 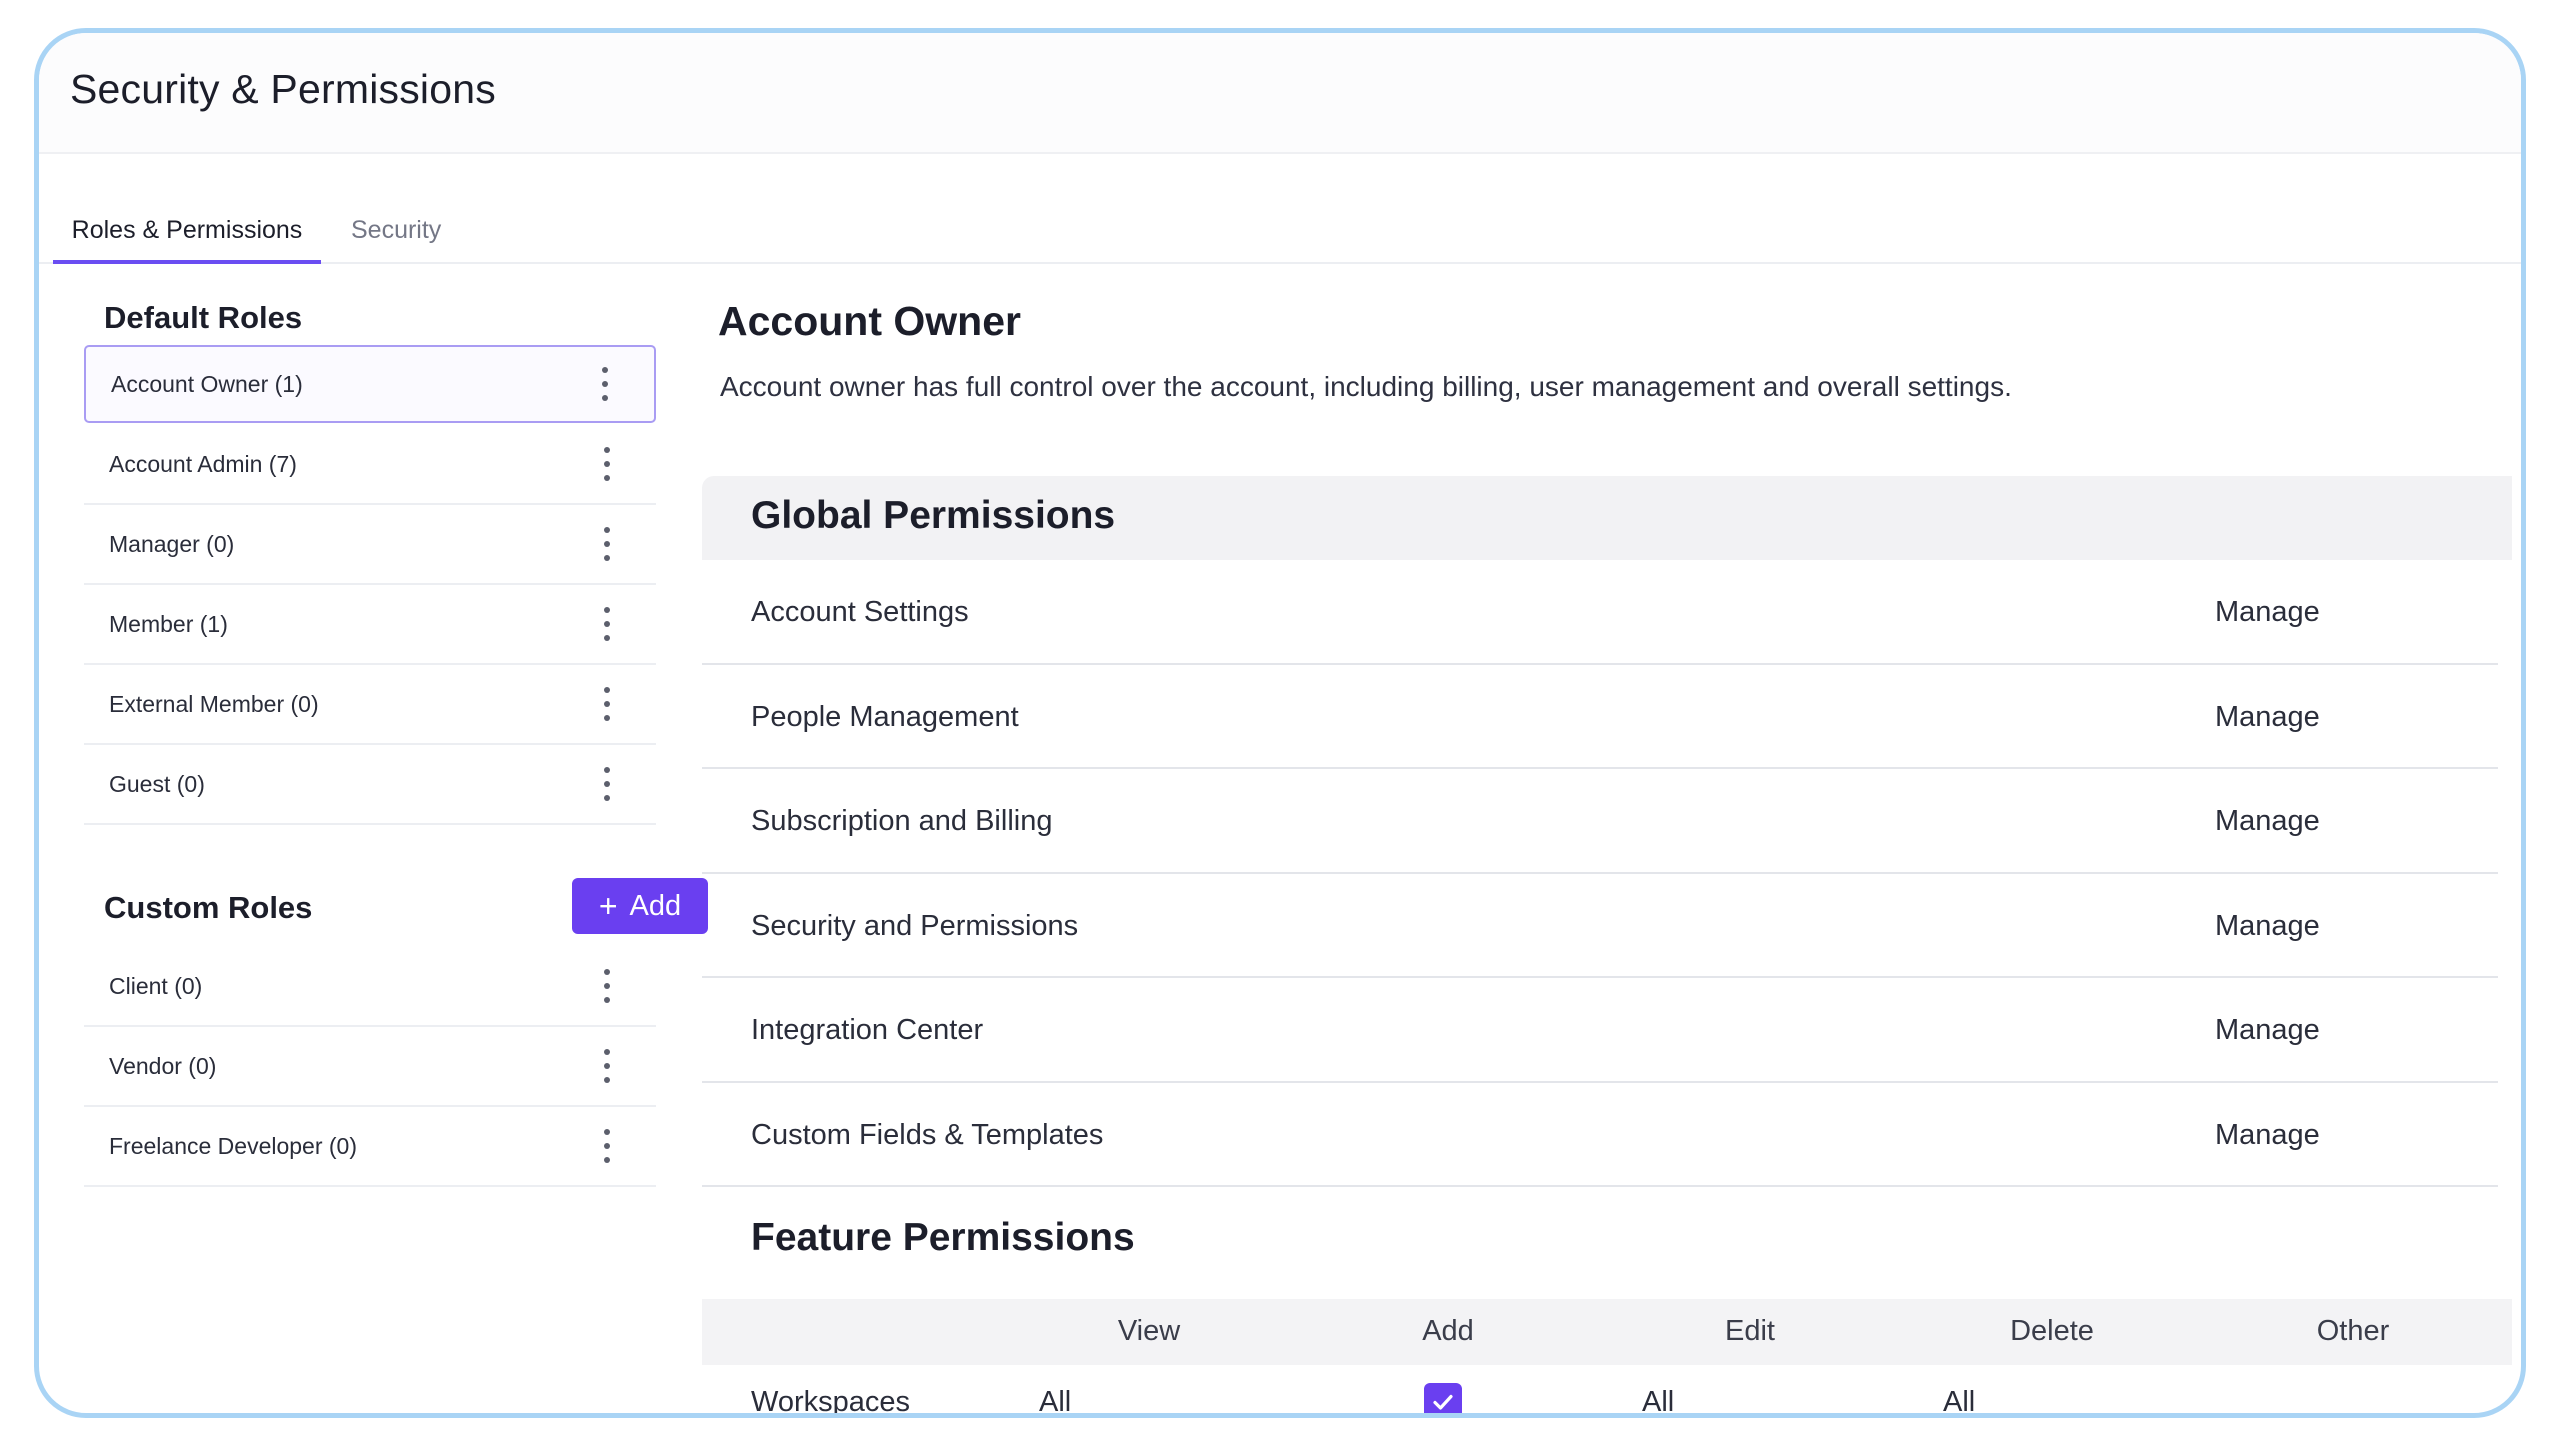 What do you see at coordinates (608, 906) in the screenshot?
I see `plus-icon: +` at bounding box center [608, 906].